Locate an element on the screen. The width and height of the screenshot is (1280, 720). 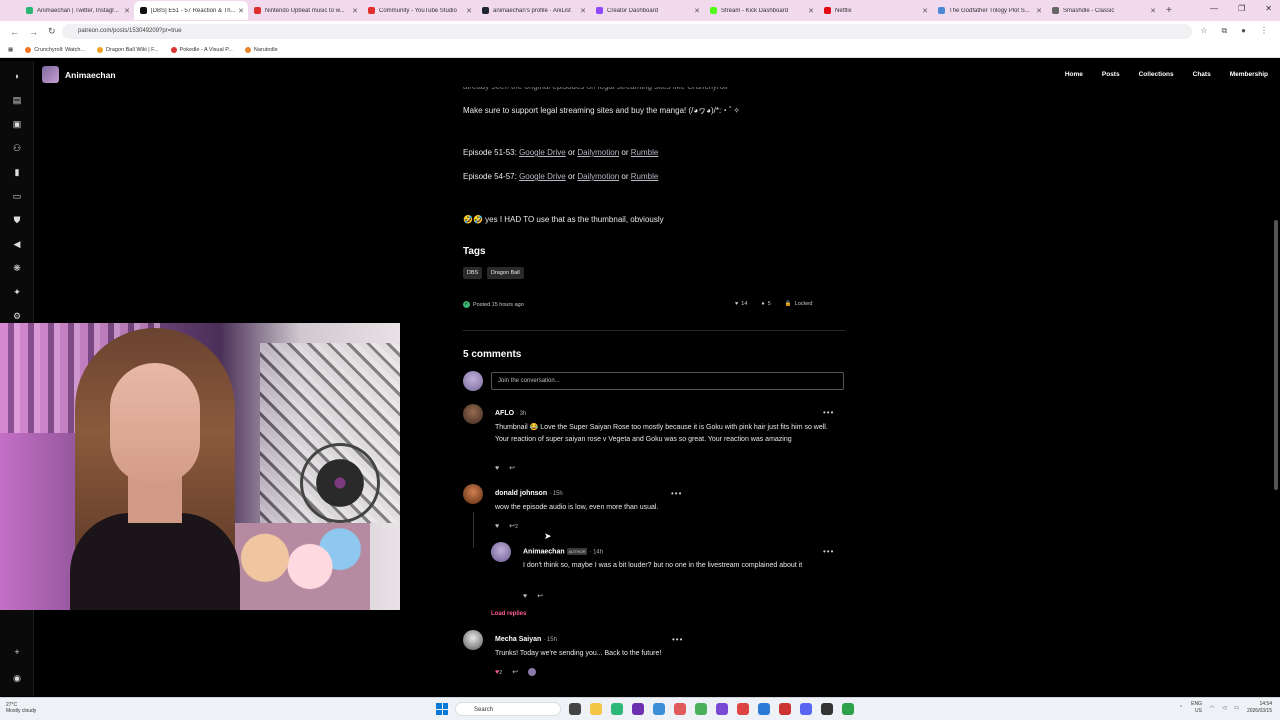
profile-icon: ● is located at coordinates (1243, 31).